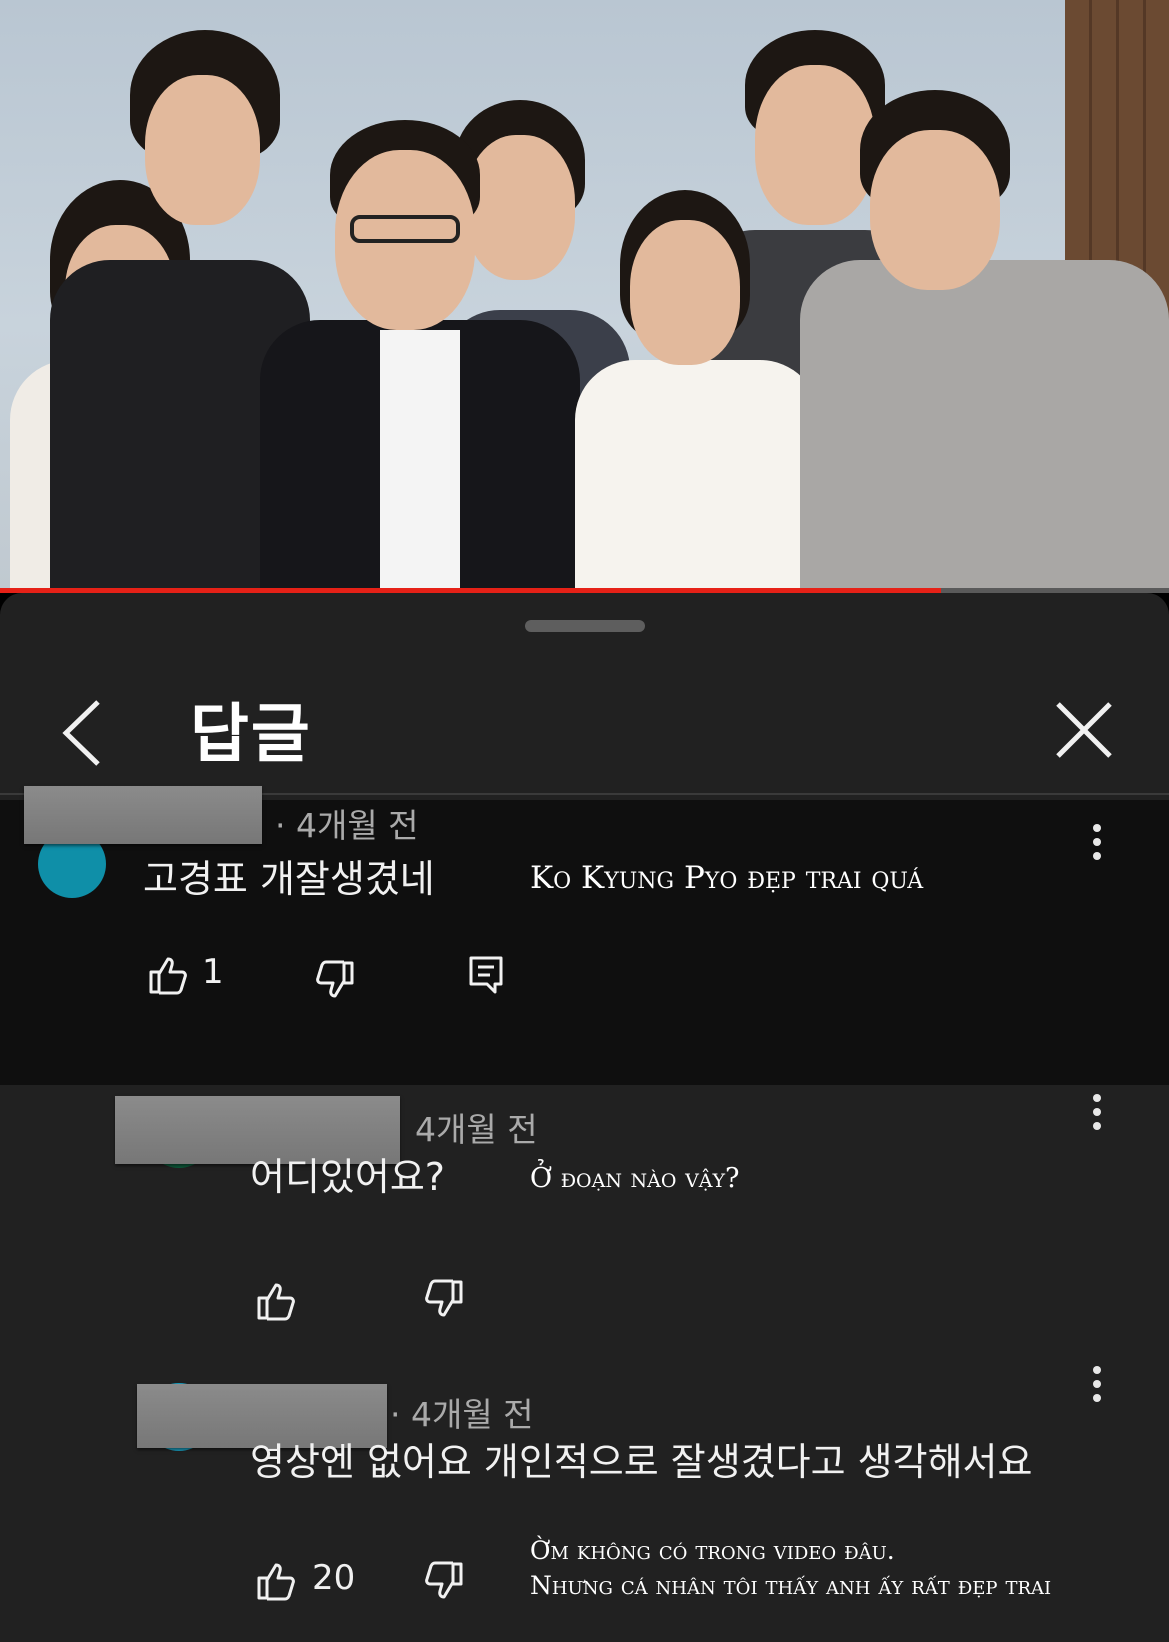 The height and width of the screenshot is (1642, 1169). Describe the element at coordinates (476, 1129) in the screenshot. I see `comment-time: 4개월 전` at that location.